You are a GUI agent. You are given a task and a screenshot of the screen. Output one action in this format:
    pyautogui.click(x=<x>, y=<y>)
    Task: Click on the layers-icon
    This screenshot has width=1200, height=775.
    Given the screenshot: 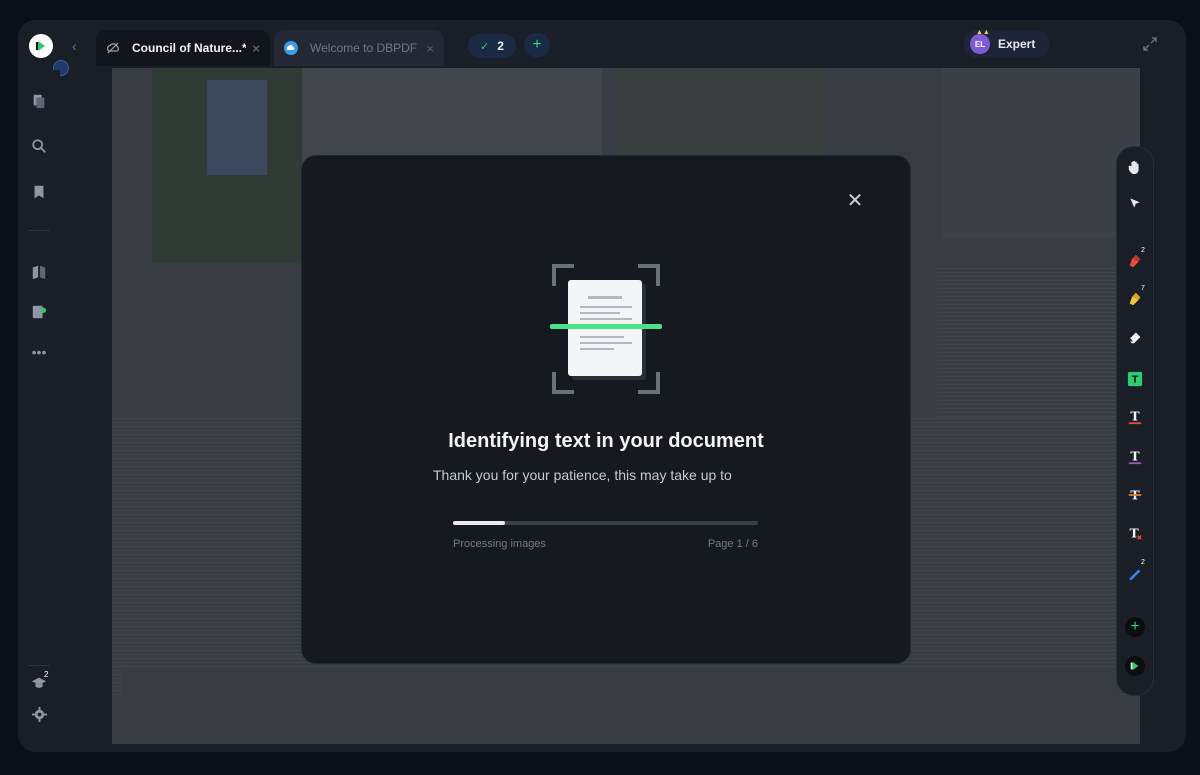 What is the action you would take?
    pyautogui.click(x=39, y=272)
    